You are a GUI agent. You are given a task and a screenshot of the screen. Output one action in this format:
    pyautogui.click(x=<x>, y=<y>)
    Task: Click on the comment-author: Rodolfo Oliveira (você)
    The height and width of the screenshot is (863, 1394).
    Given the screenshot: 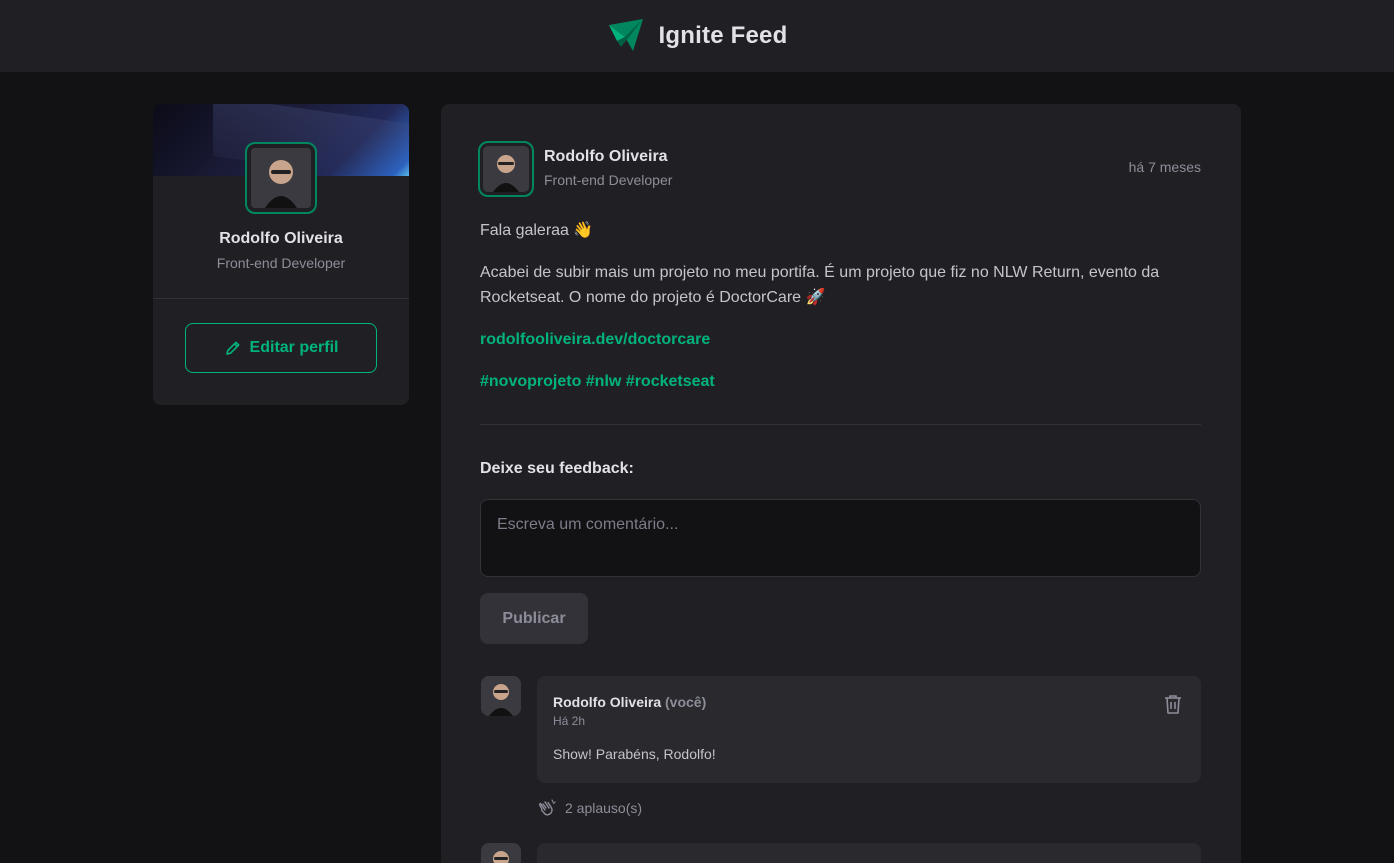 What is the action you would take?
    pyautogui.click(x=629, y=702)
    